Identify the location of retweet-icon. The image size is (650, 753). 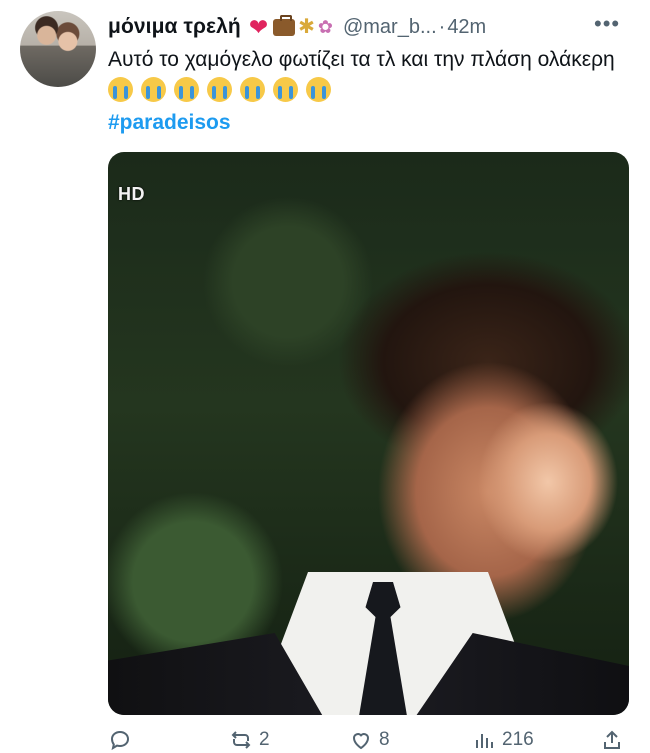
(241, 740).